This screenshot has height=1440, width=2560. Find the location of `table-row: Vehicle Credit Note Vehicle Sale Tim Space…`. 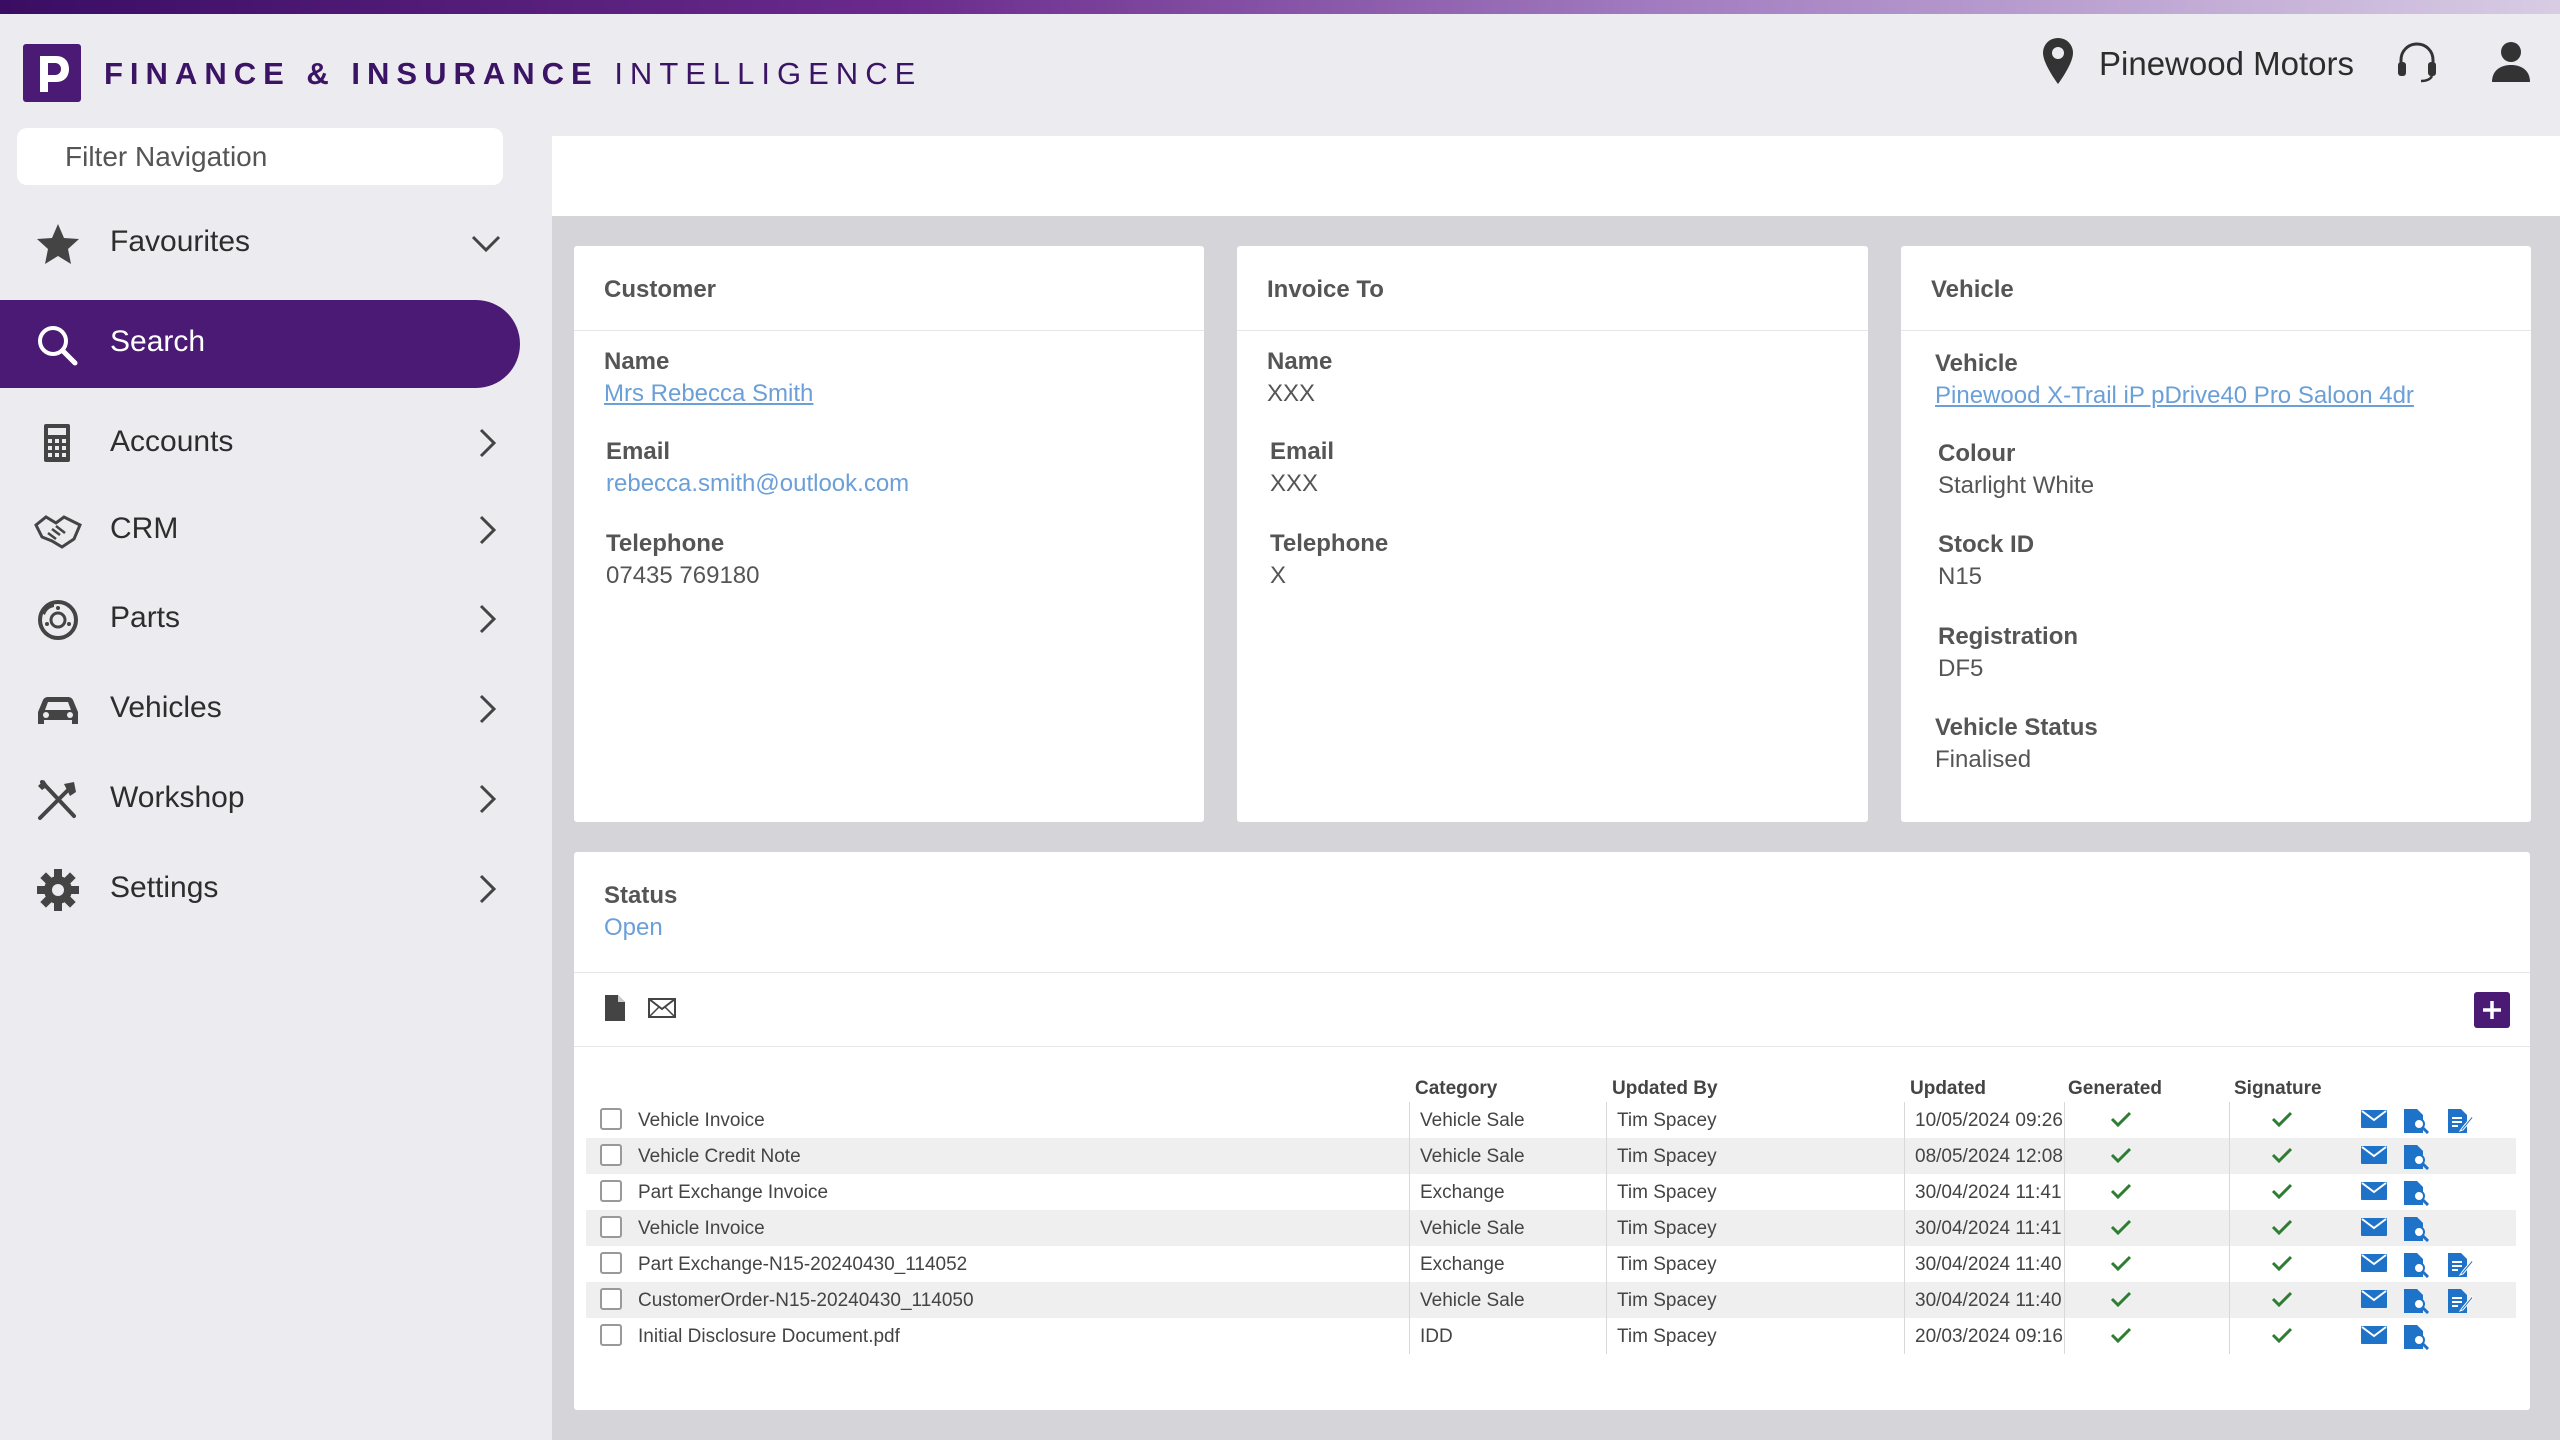

table-row: Vehicle Credit Note Vehicle Sale Tim Space… is located at coordinates (1551, 1156).